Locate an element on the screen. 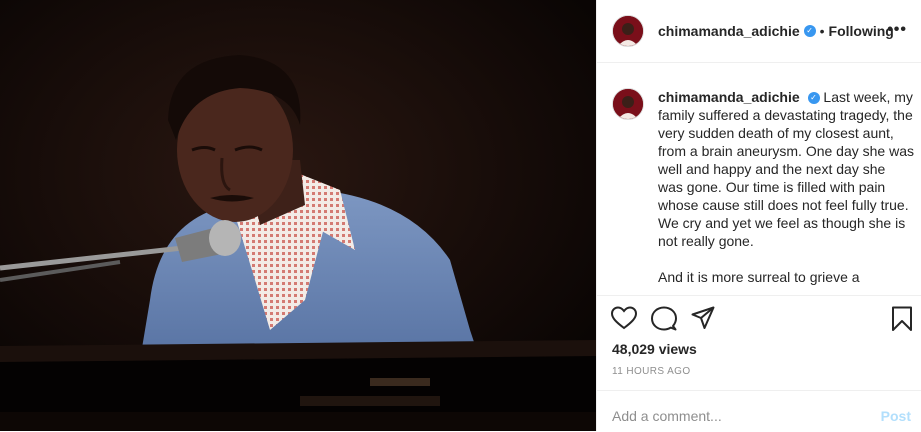  comment-icon is located at coordinates (664, 321).